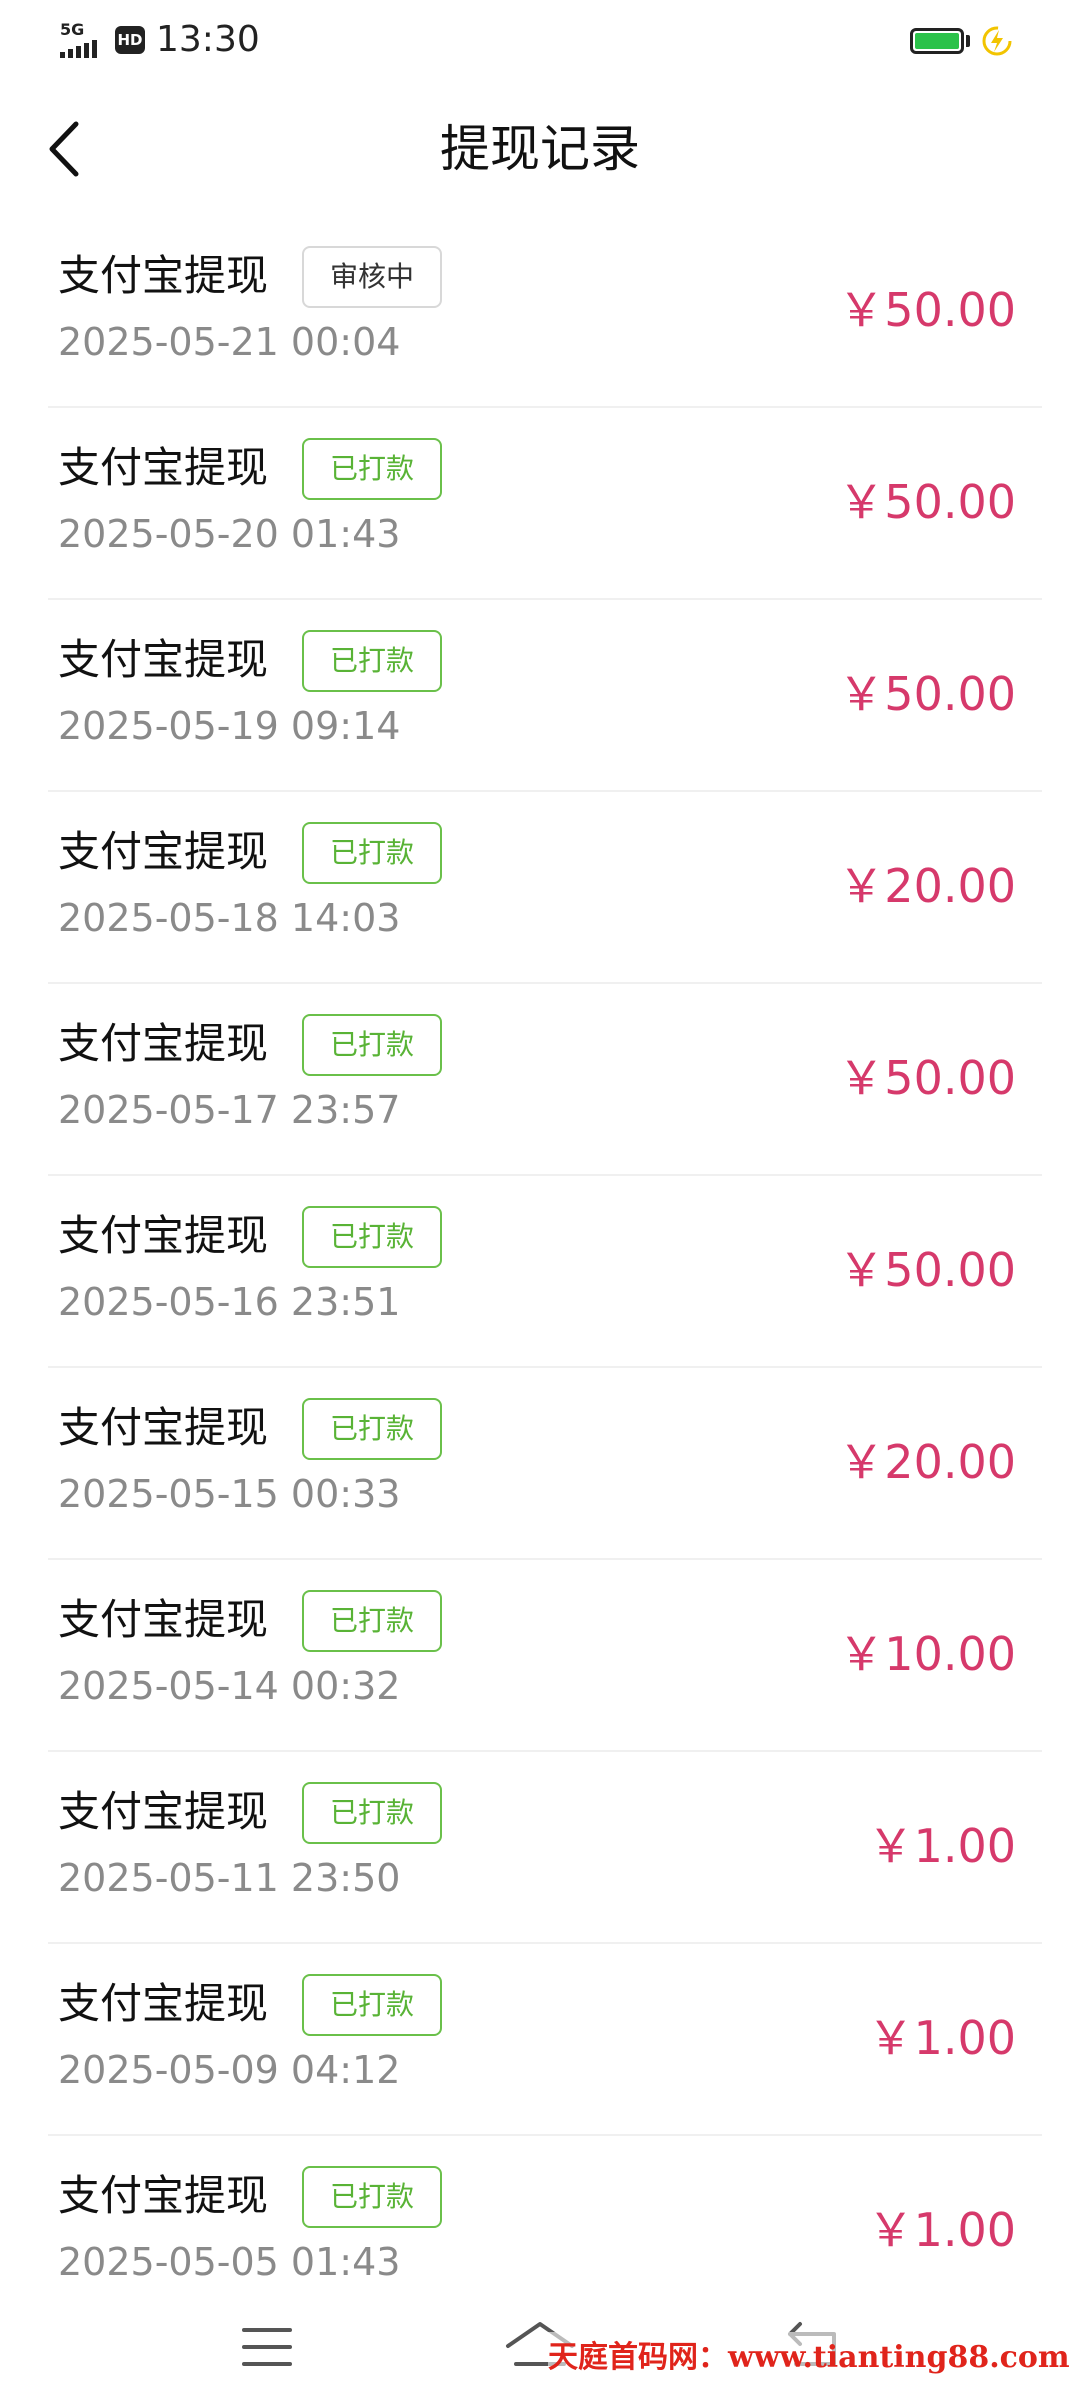 The image size is (1080, 2408). I want to click on watermark-text: 天庭首码网：www.tianting88.com, so click(809, 2354).